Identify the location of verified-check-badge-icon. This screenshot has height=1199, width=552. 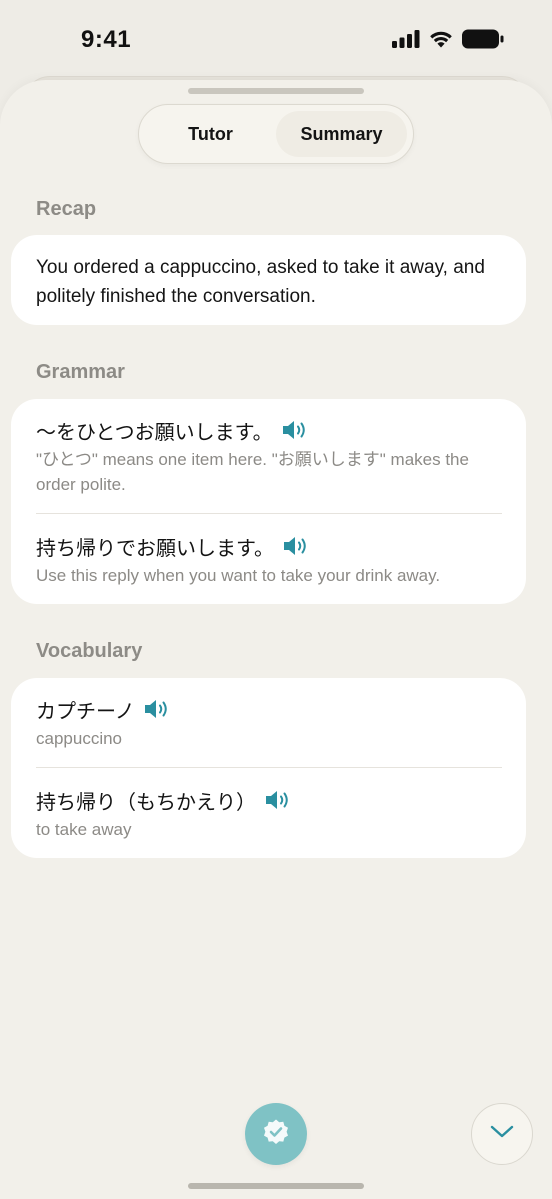
(276, 1134).